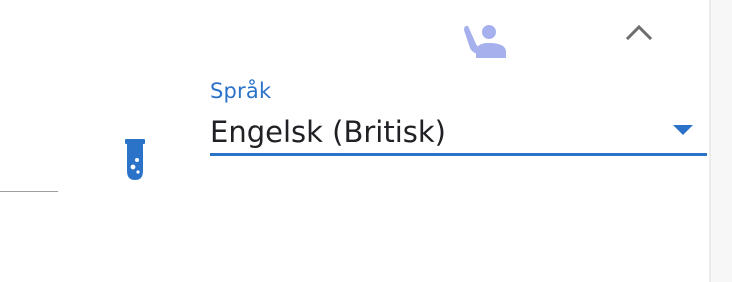  I want to click on person-raised-hand-icon, so click(485, 41).